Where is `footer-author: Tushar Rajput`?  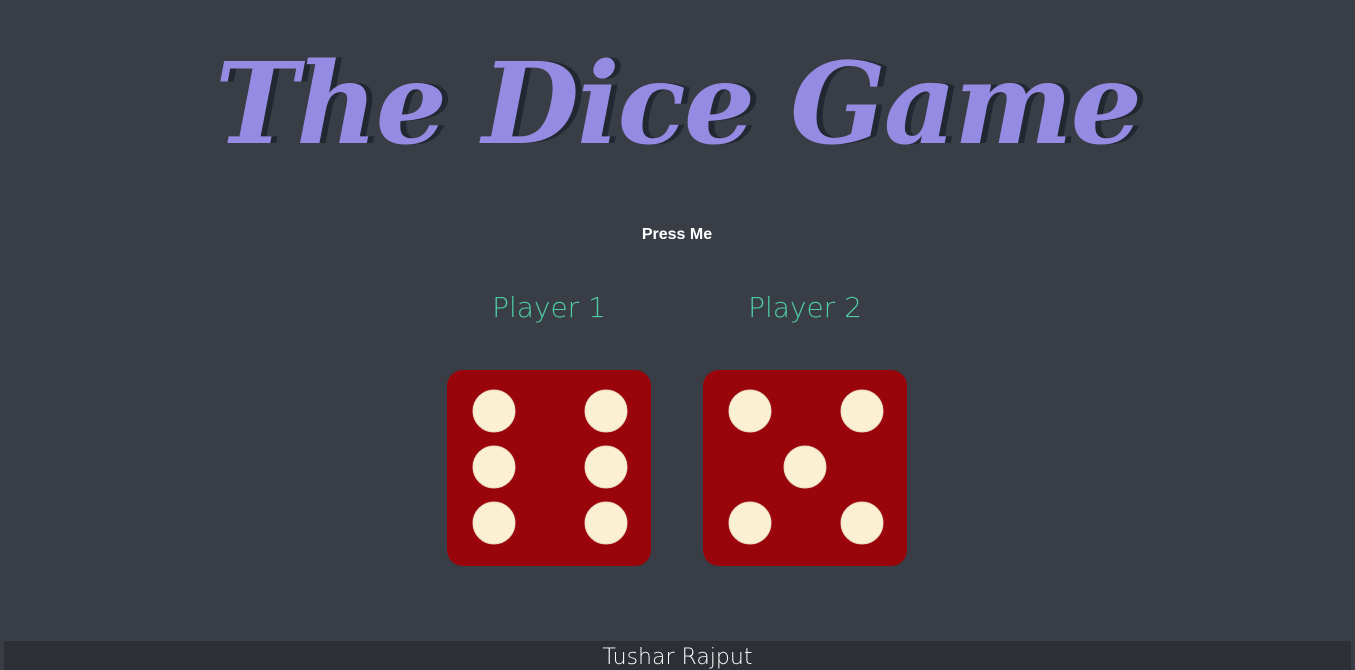 footer-author: Tushar Rajput is located at coordinates (677, 657).